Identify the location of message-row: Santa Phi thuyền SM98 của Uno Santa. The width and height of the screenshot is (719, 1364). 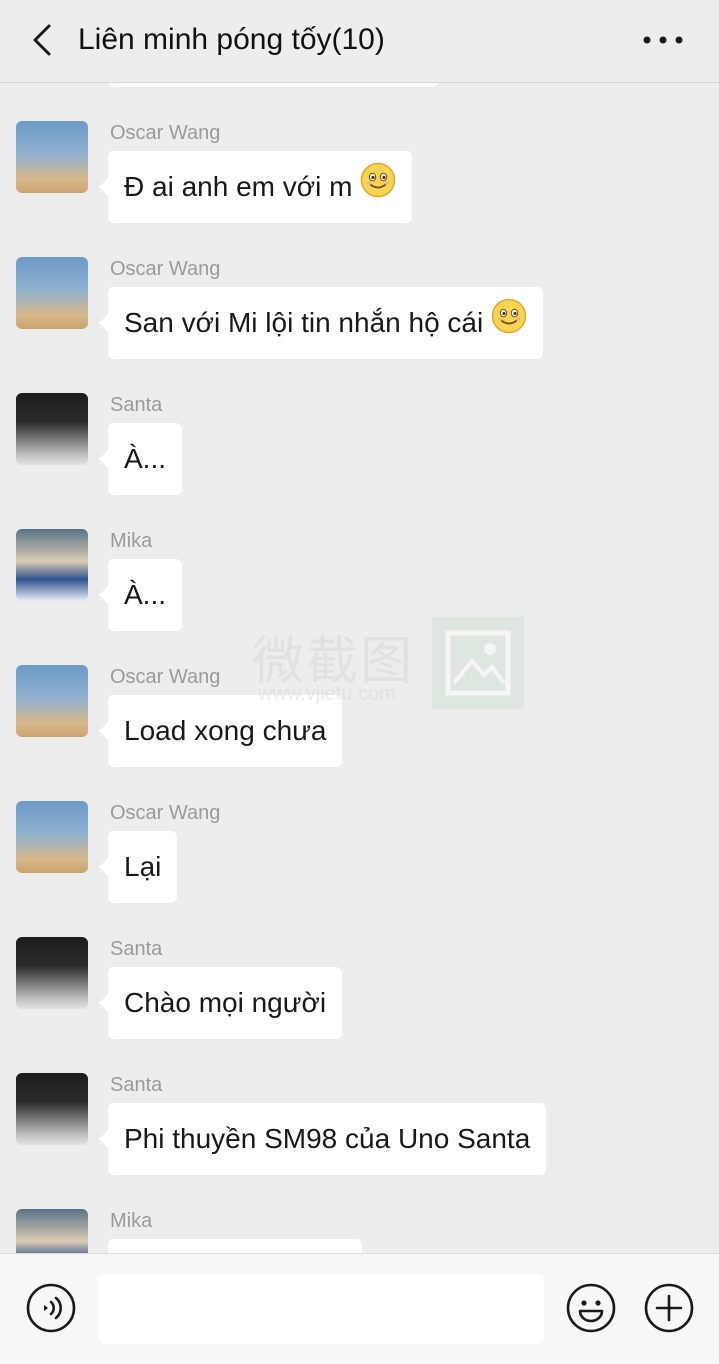
(361, 1128).